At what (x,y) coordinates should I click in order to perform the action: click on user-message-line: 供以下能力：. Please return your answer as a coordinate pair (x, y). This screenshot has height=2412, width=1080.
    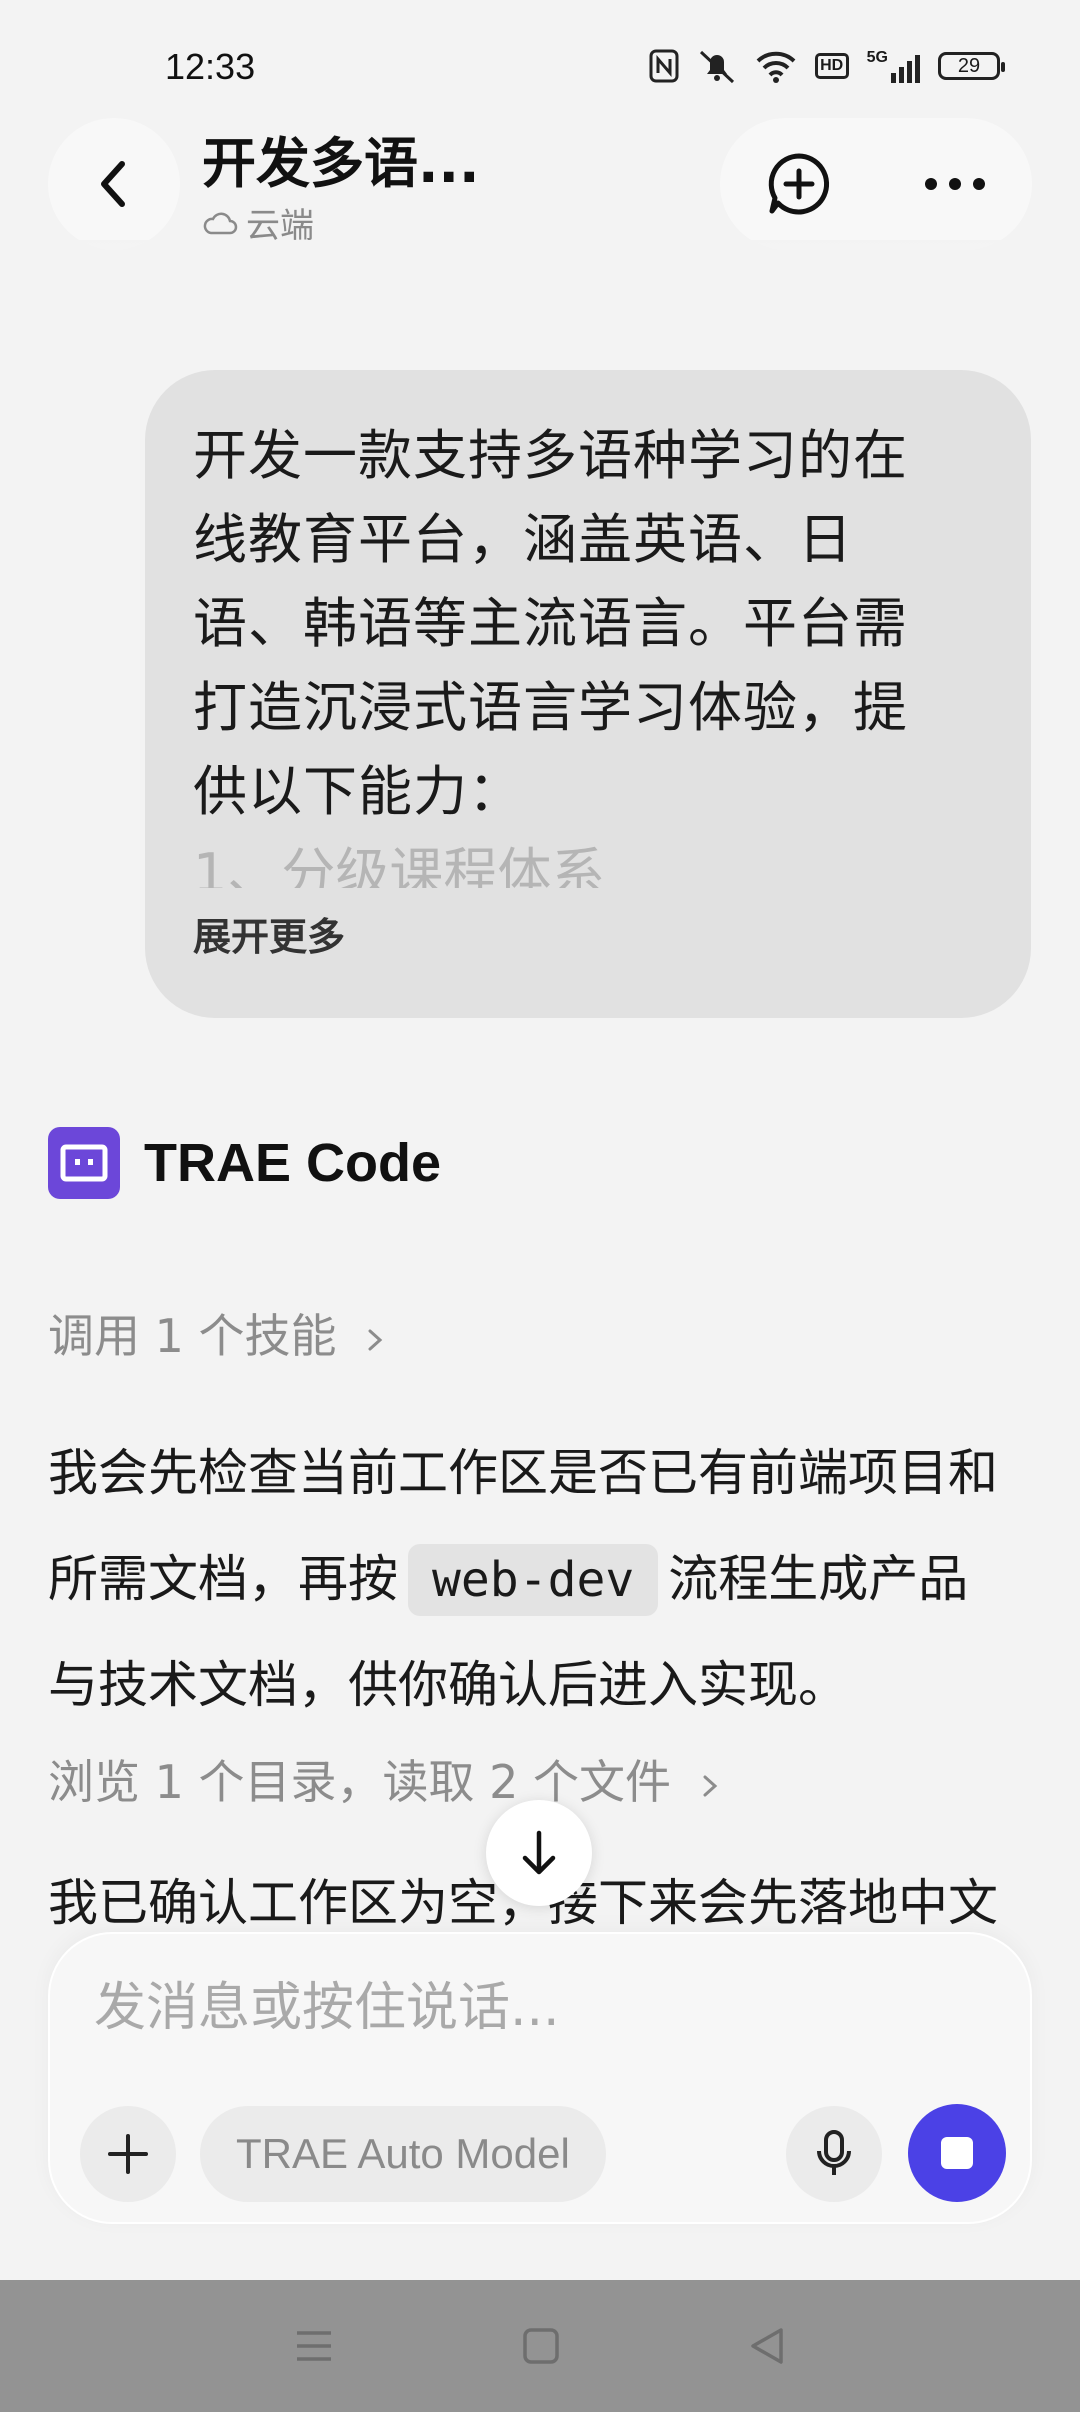
    Looking at the image, I should click on (358, 791).